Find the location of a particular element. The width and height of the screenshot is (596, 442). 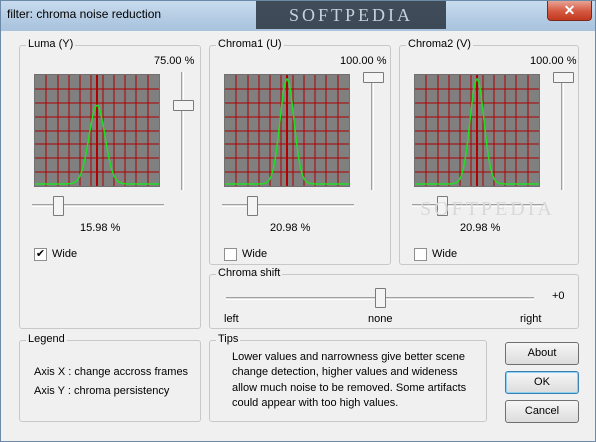

luma-group-label: Luma (Y) is located at coordinates (51, 44).